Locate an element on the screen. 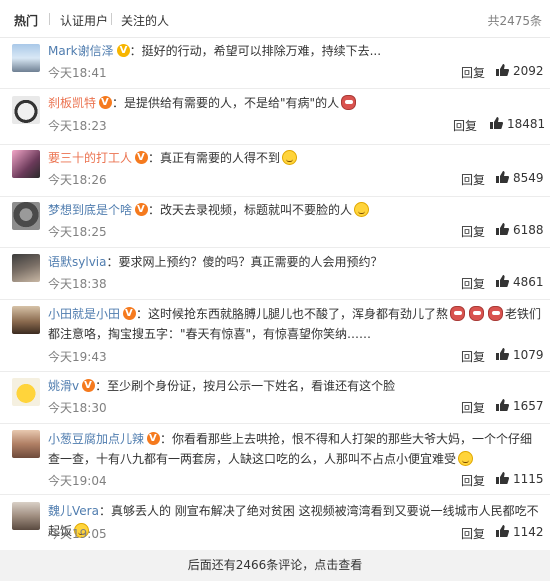 Image resolution: width=550 pixels, height=581 pixels. like-button: 18481 is located at coordinates (517, 124).